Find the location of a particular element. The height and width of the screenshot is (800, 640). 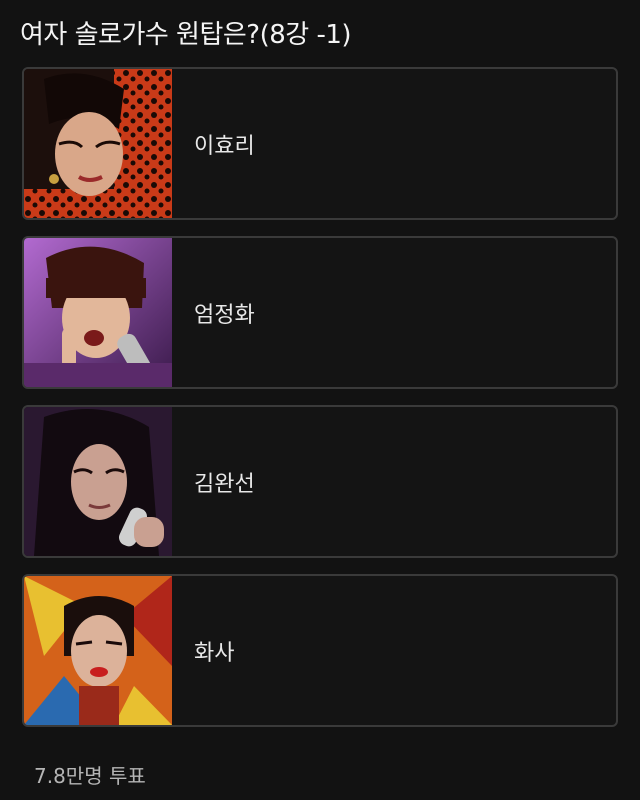

portrait-photo-long-dark-hair-microphone is located at coordinates (98, 481).